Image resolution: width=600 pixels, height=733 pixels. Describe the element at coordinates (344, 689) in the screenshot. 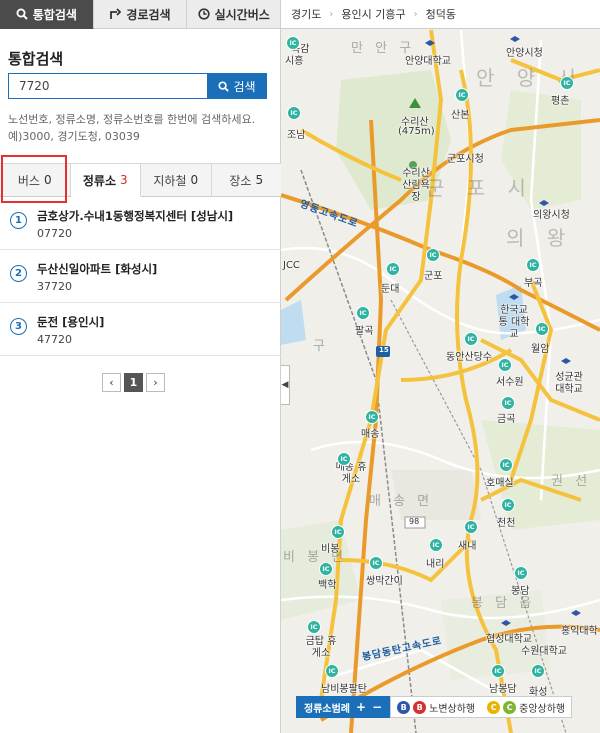

I see `place-label: 남비봉팔탄` at that location.